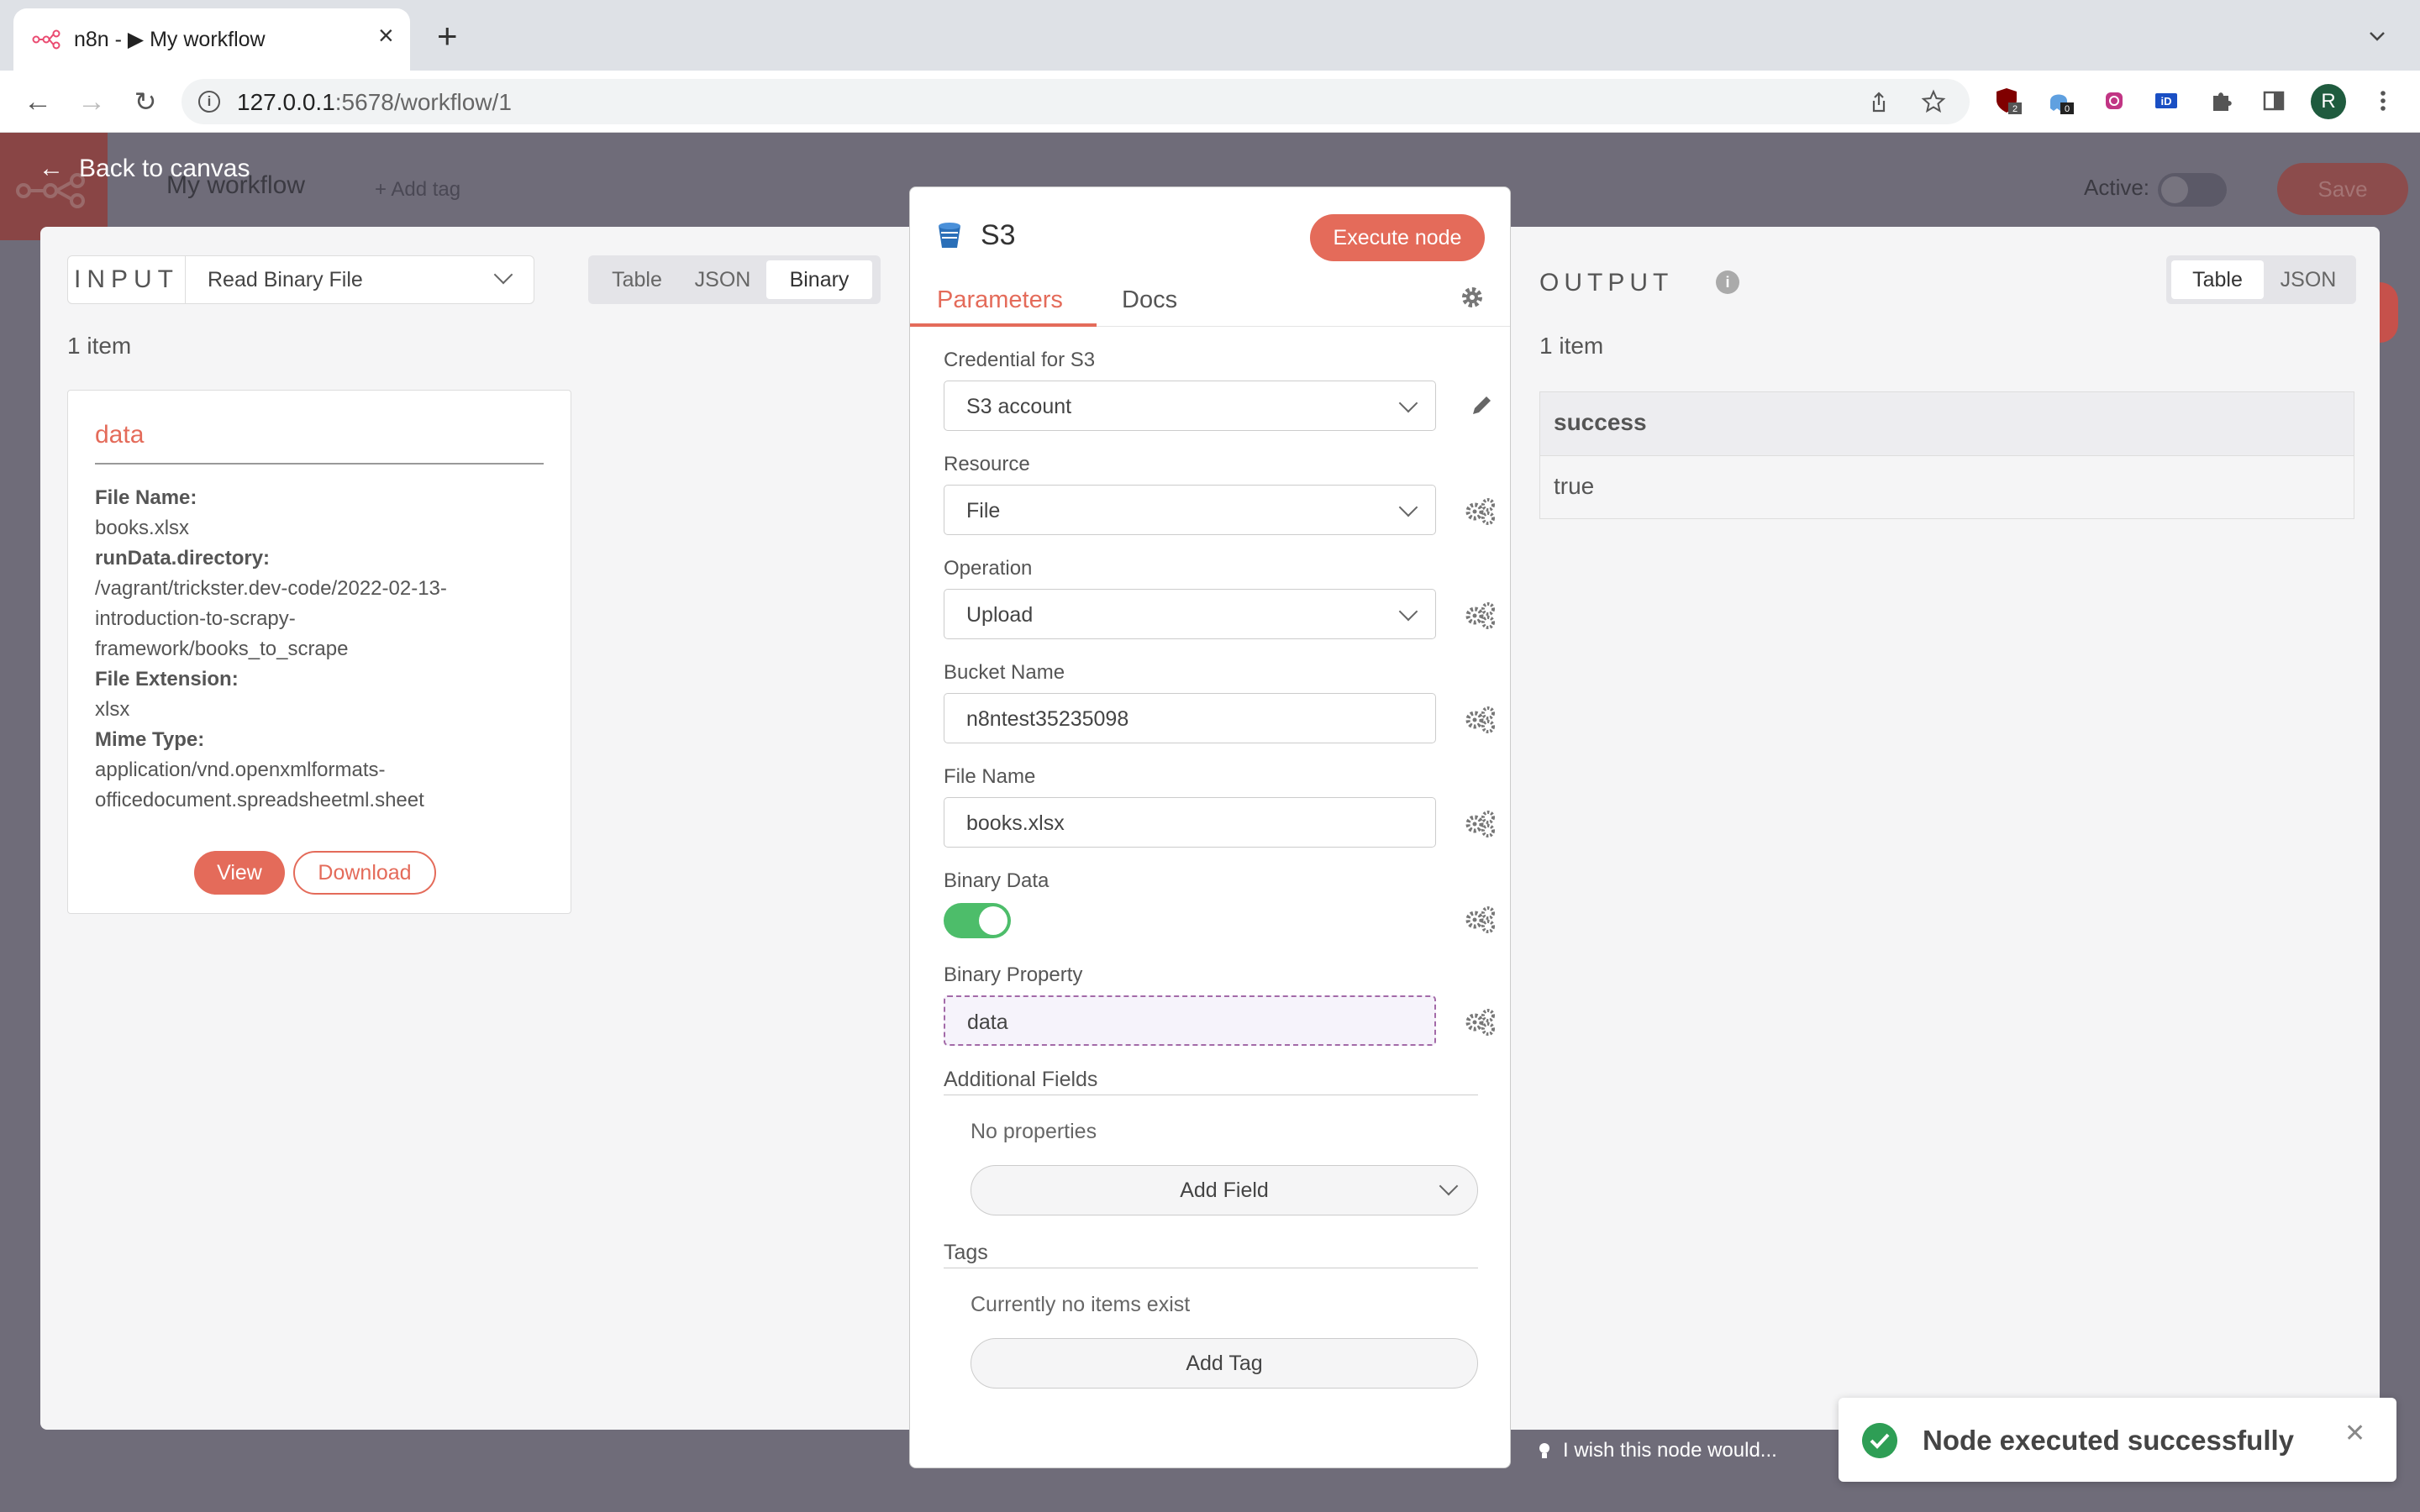 This screenshot has height=1512, width=2420. What do you see at coordinates (1190, 406) in the screenshot?
I see `credential-select: S3 account` at bounding box center [1190, 406].